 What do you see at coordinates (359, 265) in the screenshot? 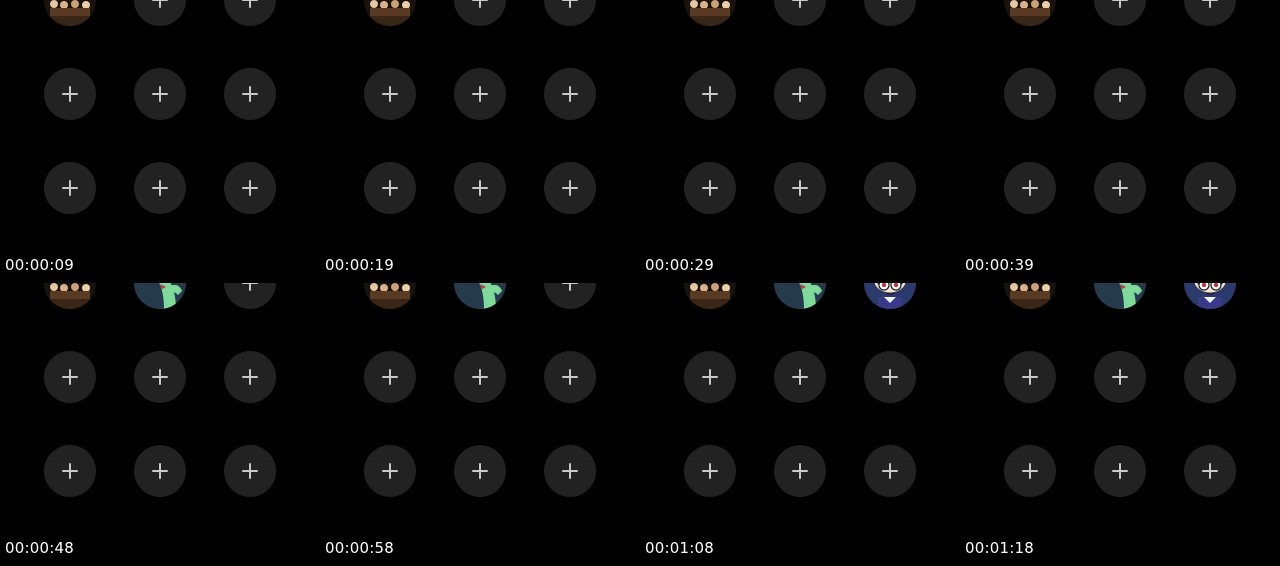
I see `timestamp-label: 00:00:19` at bounding box center [359, 265].